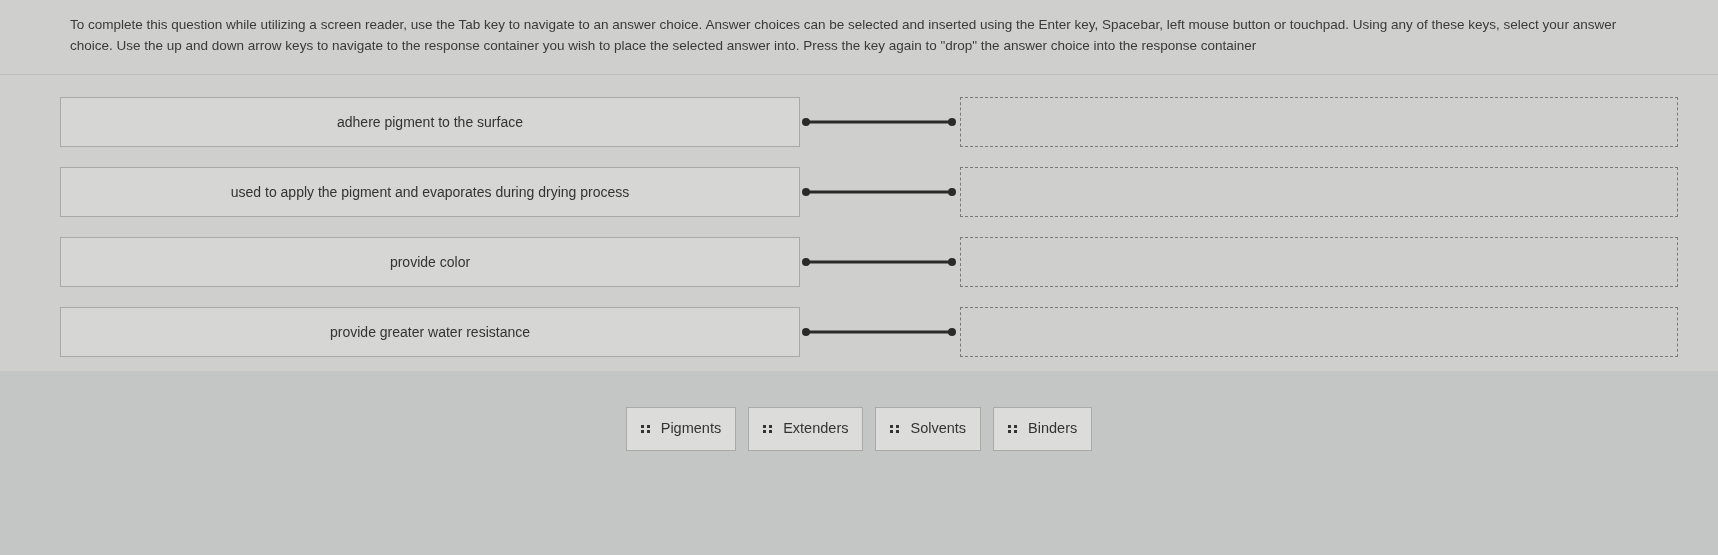  Describe the element at coordinates (681, 429) in the screenshot. I see `answer-chip: Pigments` at that location.